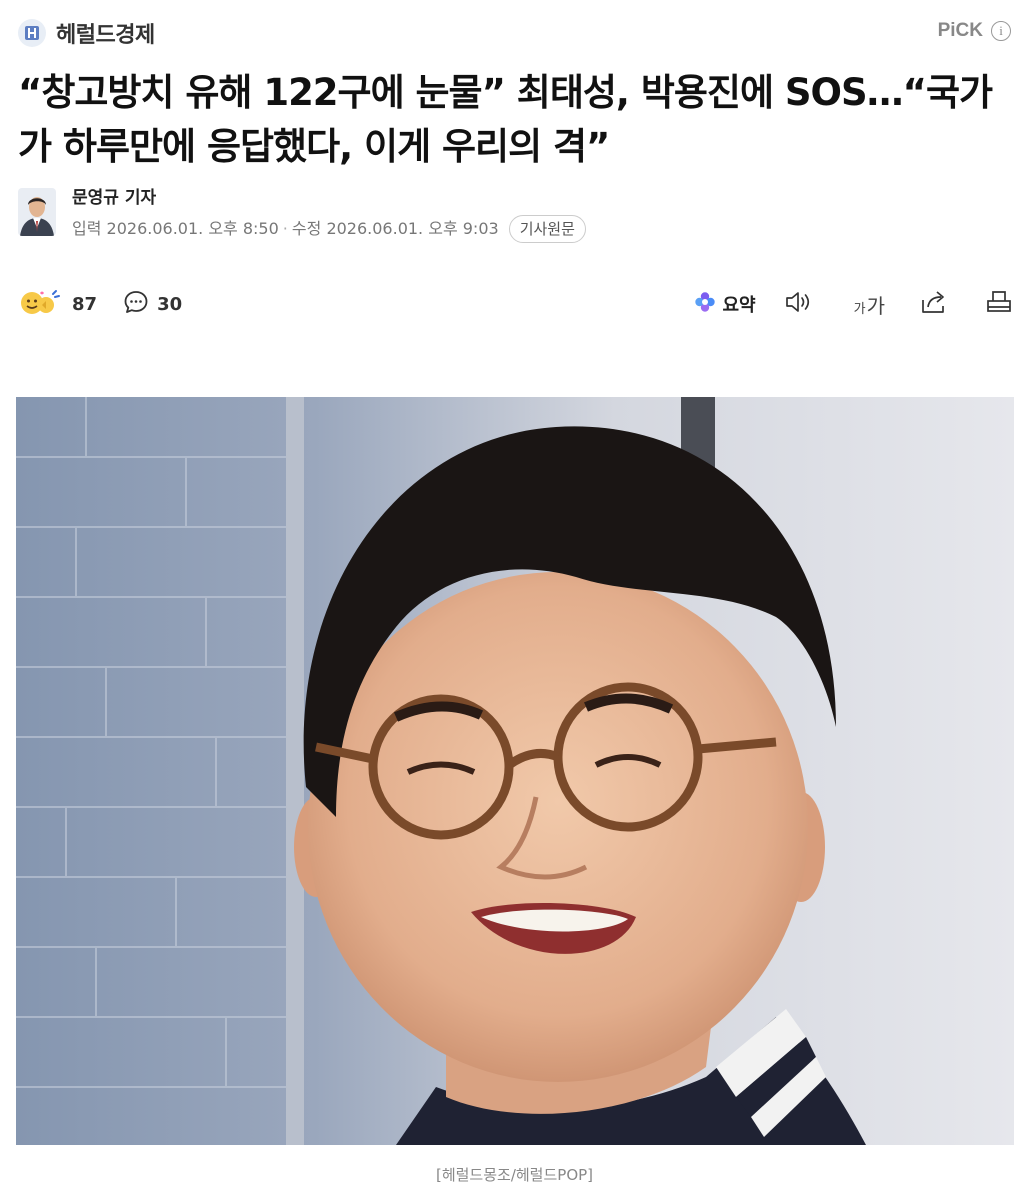 This screenshot has width=1029, height=1185. I want to click on font-size-icon: 가가, so click(869, 304).